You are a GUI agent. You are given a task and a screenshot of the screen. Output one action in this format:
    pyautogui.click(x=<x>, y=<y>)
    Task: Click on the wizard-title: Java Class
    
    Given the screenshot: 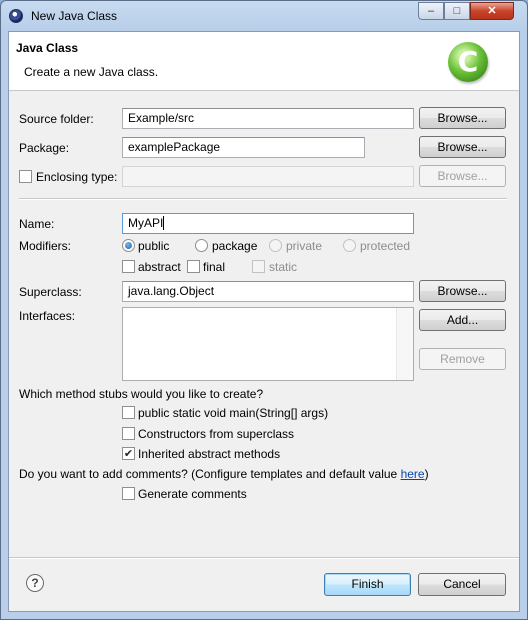 What is the action you would take?
    pyautogui.click(x=47, y=48)
    